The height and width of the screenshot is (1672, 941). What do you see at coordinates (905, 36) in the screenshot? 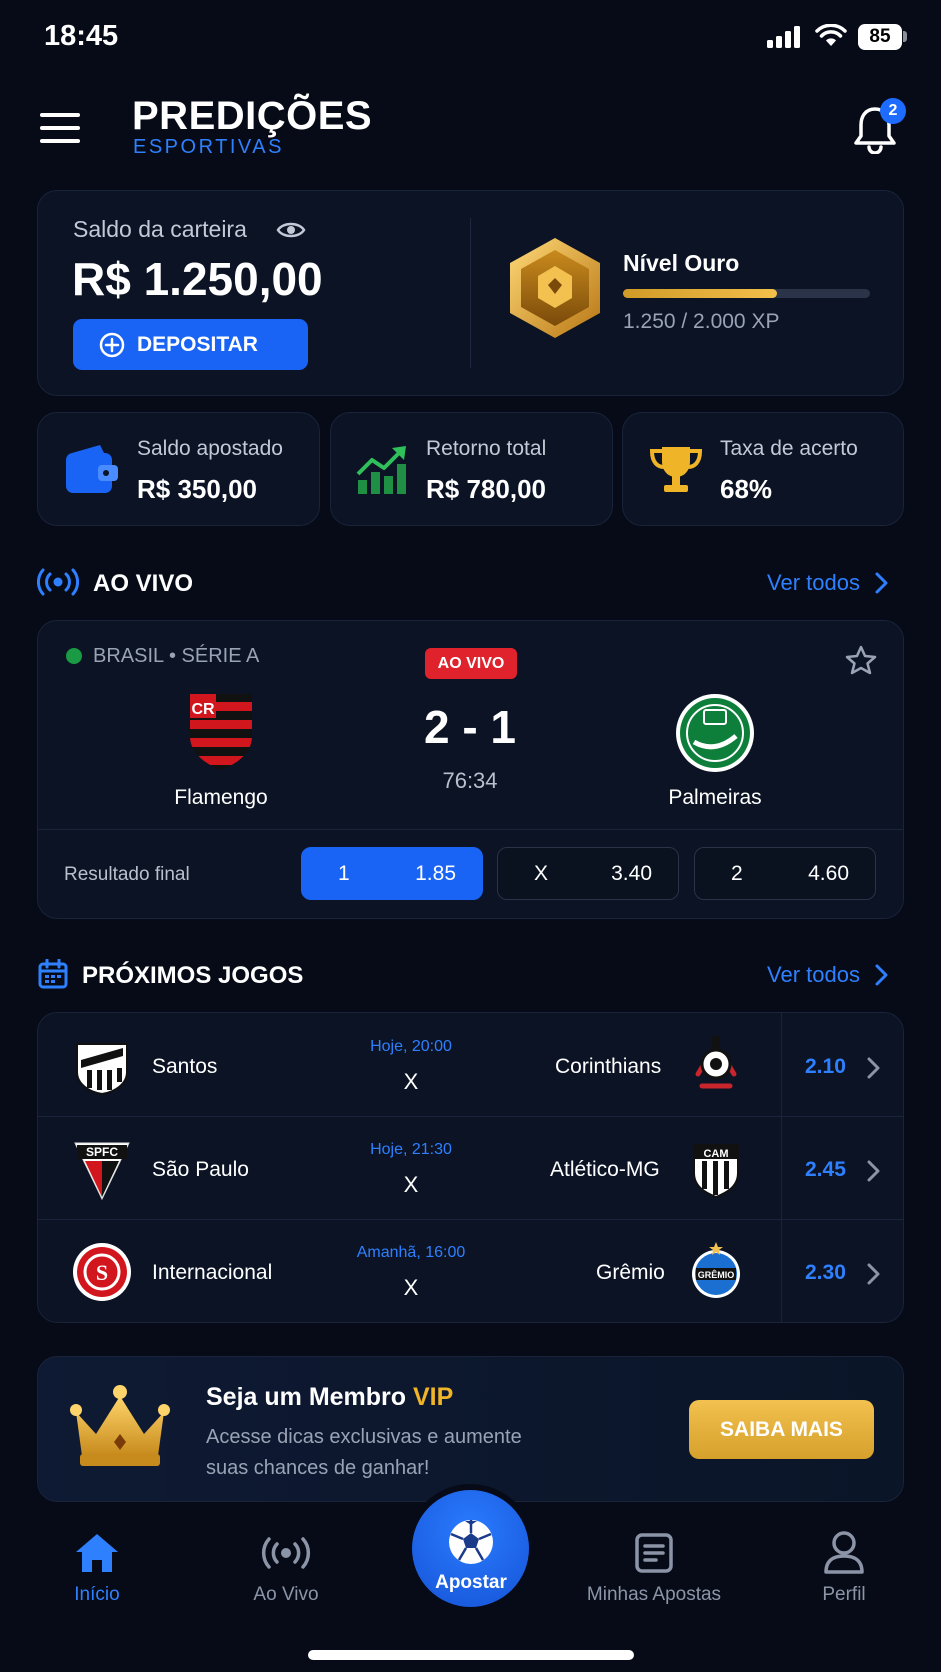
I see `battery-tip` at bounding box center [905, 36].